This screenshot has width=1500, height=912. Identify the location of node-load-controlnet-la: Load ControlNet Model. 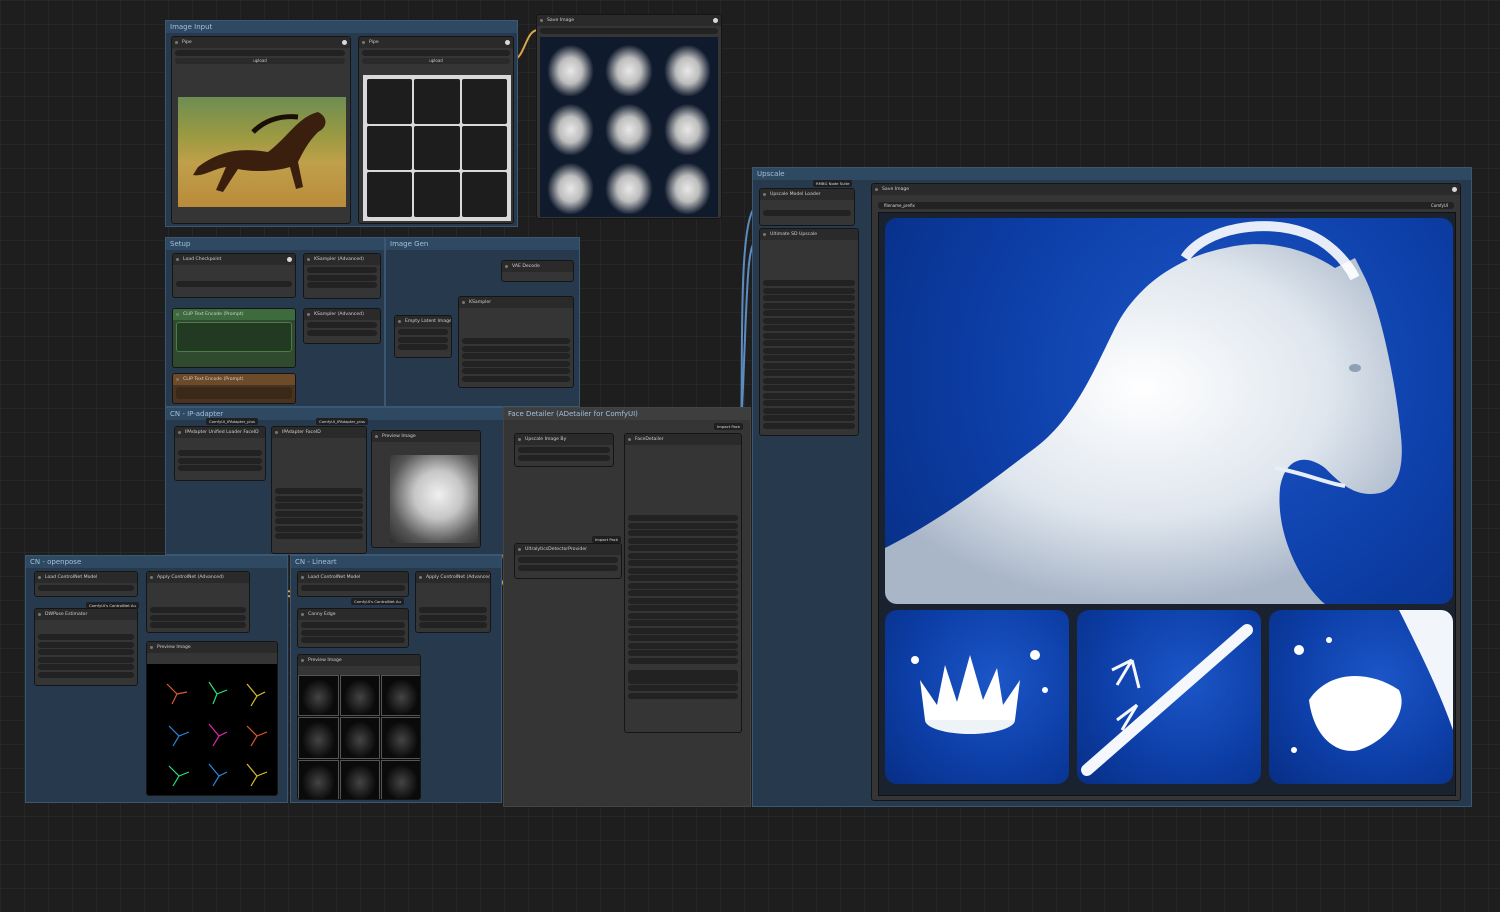
(353, 584).